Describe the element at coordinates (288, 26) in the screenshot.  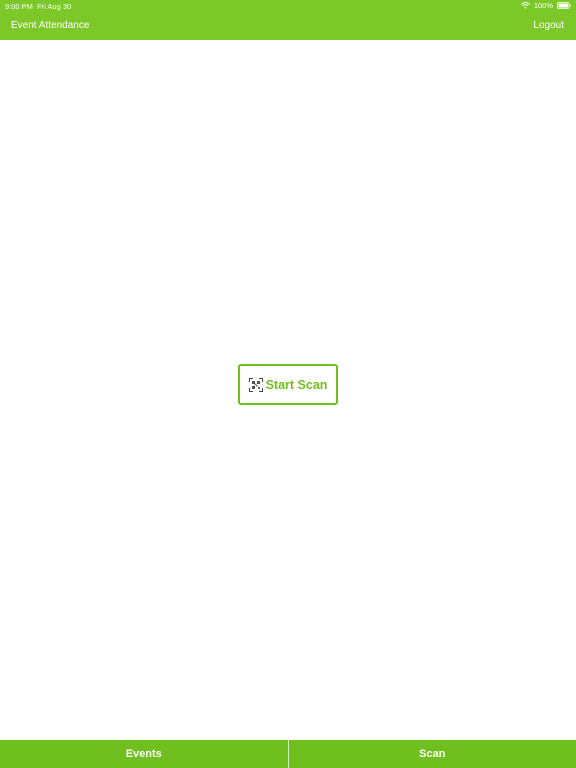
I see `nav-bar: Event Attendance Logout` at that location.